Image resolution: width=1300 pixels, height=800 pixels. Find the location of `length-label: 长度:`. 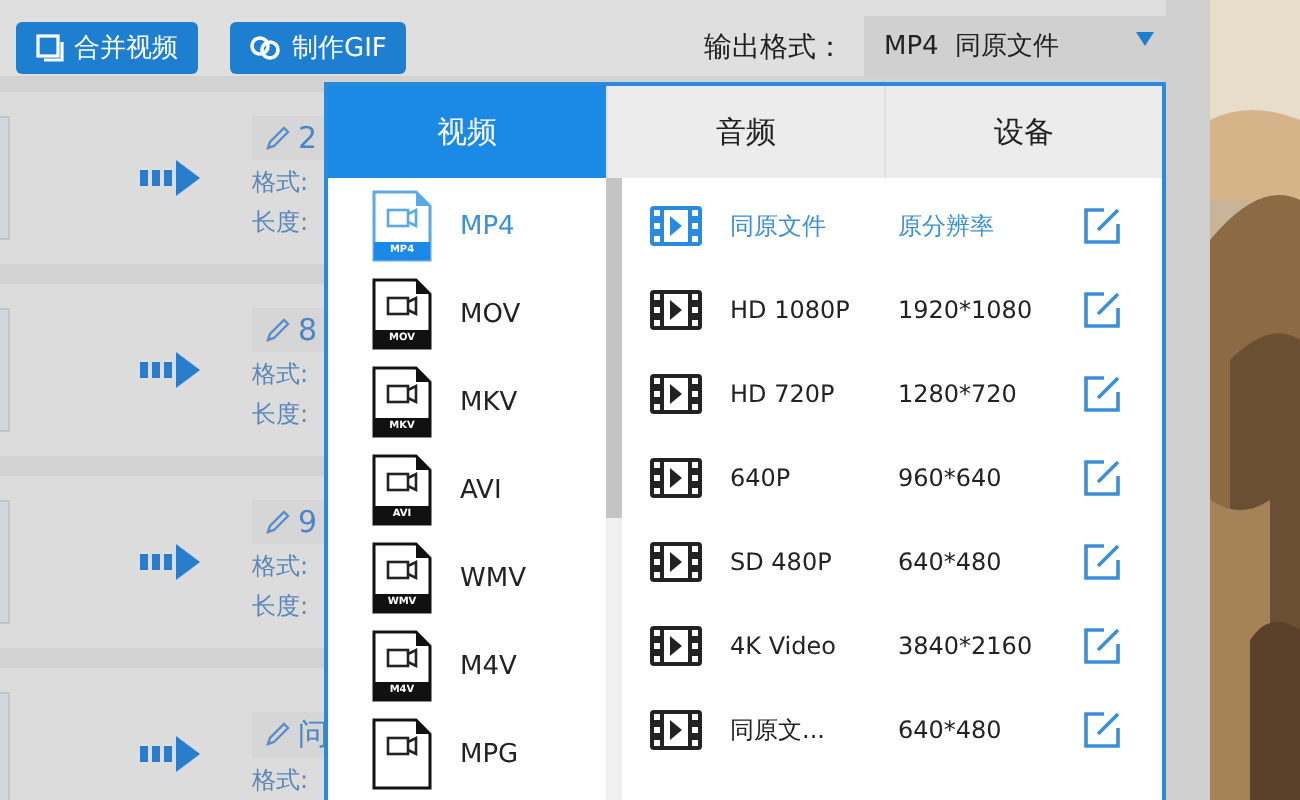

length-label: 长度: is located at coordinates (281, 223).